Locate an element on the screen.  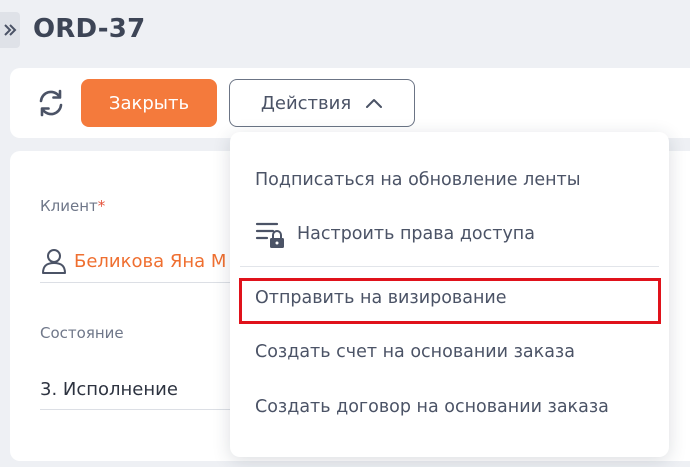
state-field-divider is located at coordinates (140, 409).